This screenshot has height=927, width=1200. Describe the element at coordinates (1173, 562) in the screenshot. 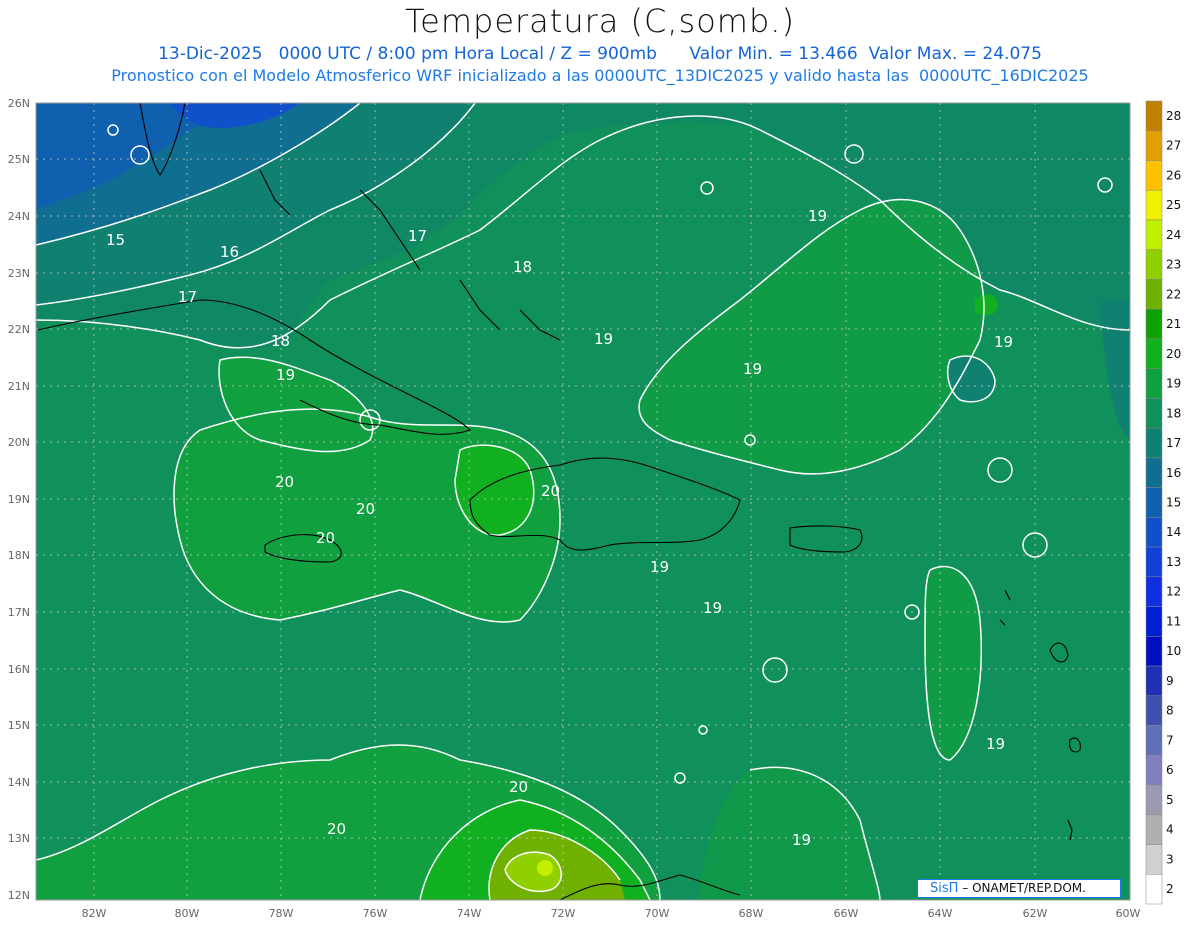

I see `colorbar-label: 13` at that location.